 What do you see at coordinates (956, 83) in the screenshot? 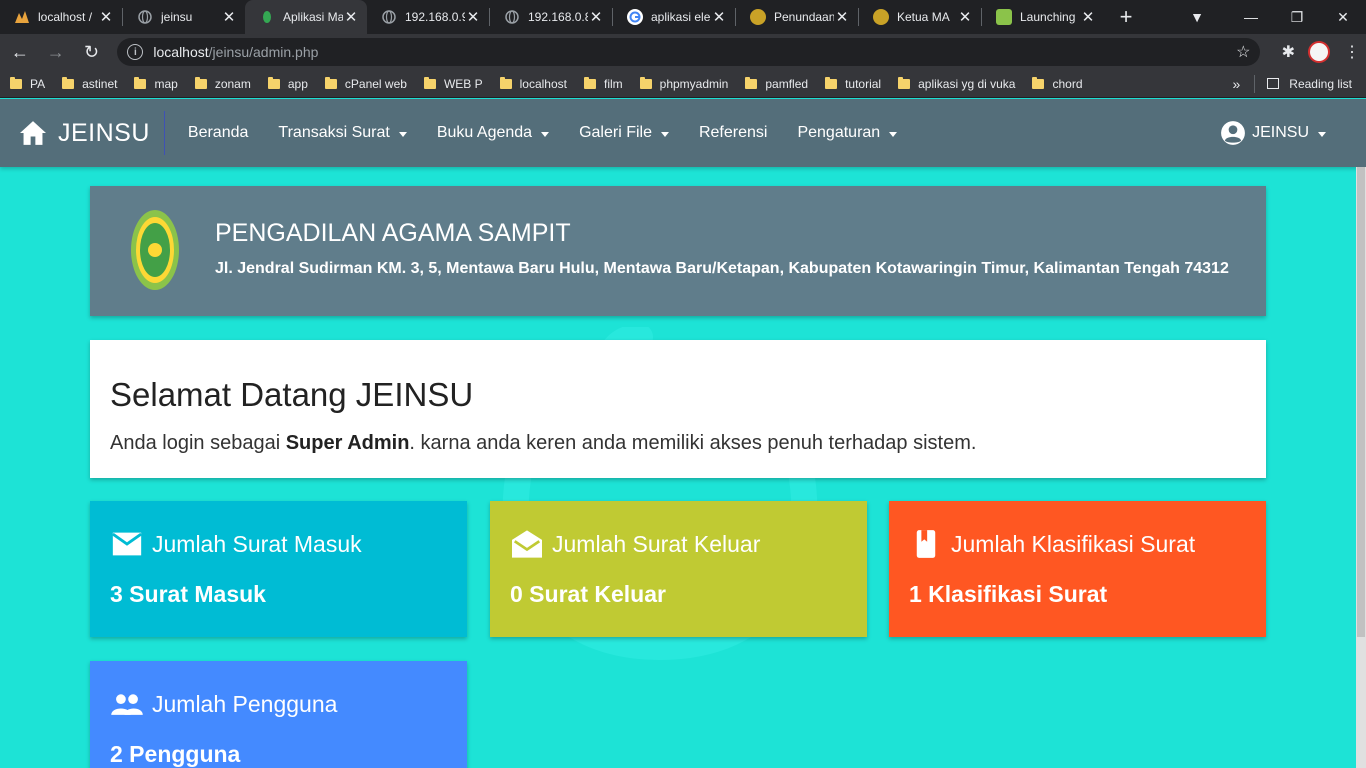
I see `bookmark-item: aplikasi yg di vuka` at bounding box center [956, 83].